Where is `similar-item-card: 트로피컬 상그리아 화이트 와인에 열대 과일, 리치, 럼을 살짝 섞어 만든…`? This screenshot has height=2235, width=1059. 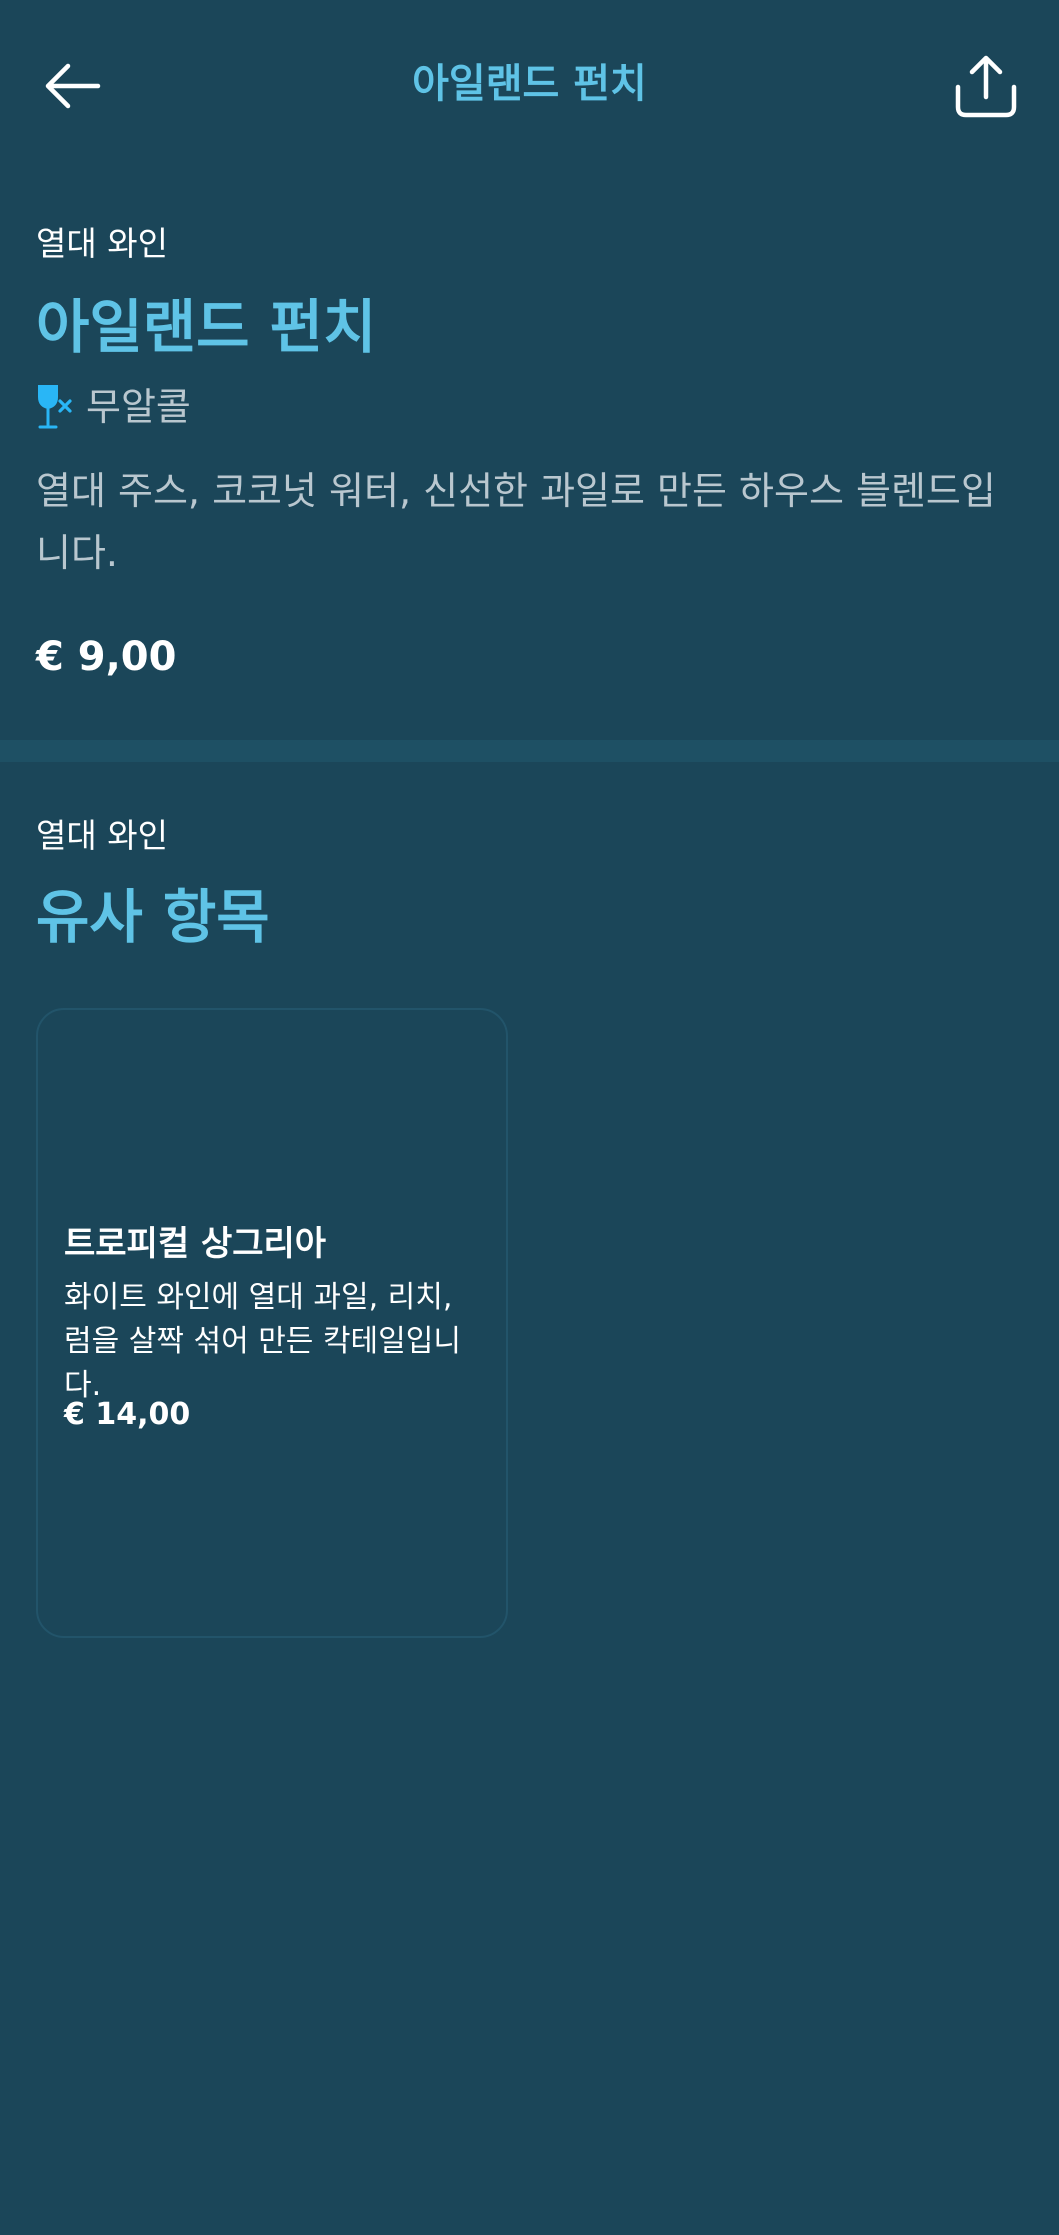
similar-item-card: 트로피컬 상그리아 화이트 와인에 열대 과일, 리치, 럼을 살짝 섞어 만든… is located at coordinates (272, 1323).